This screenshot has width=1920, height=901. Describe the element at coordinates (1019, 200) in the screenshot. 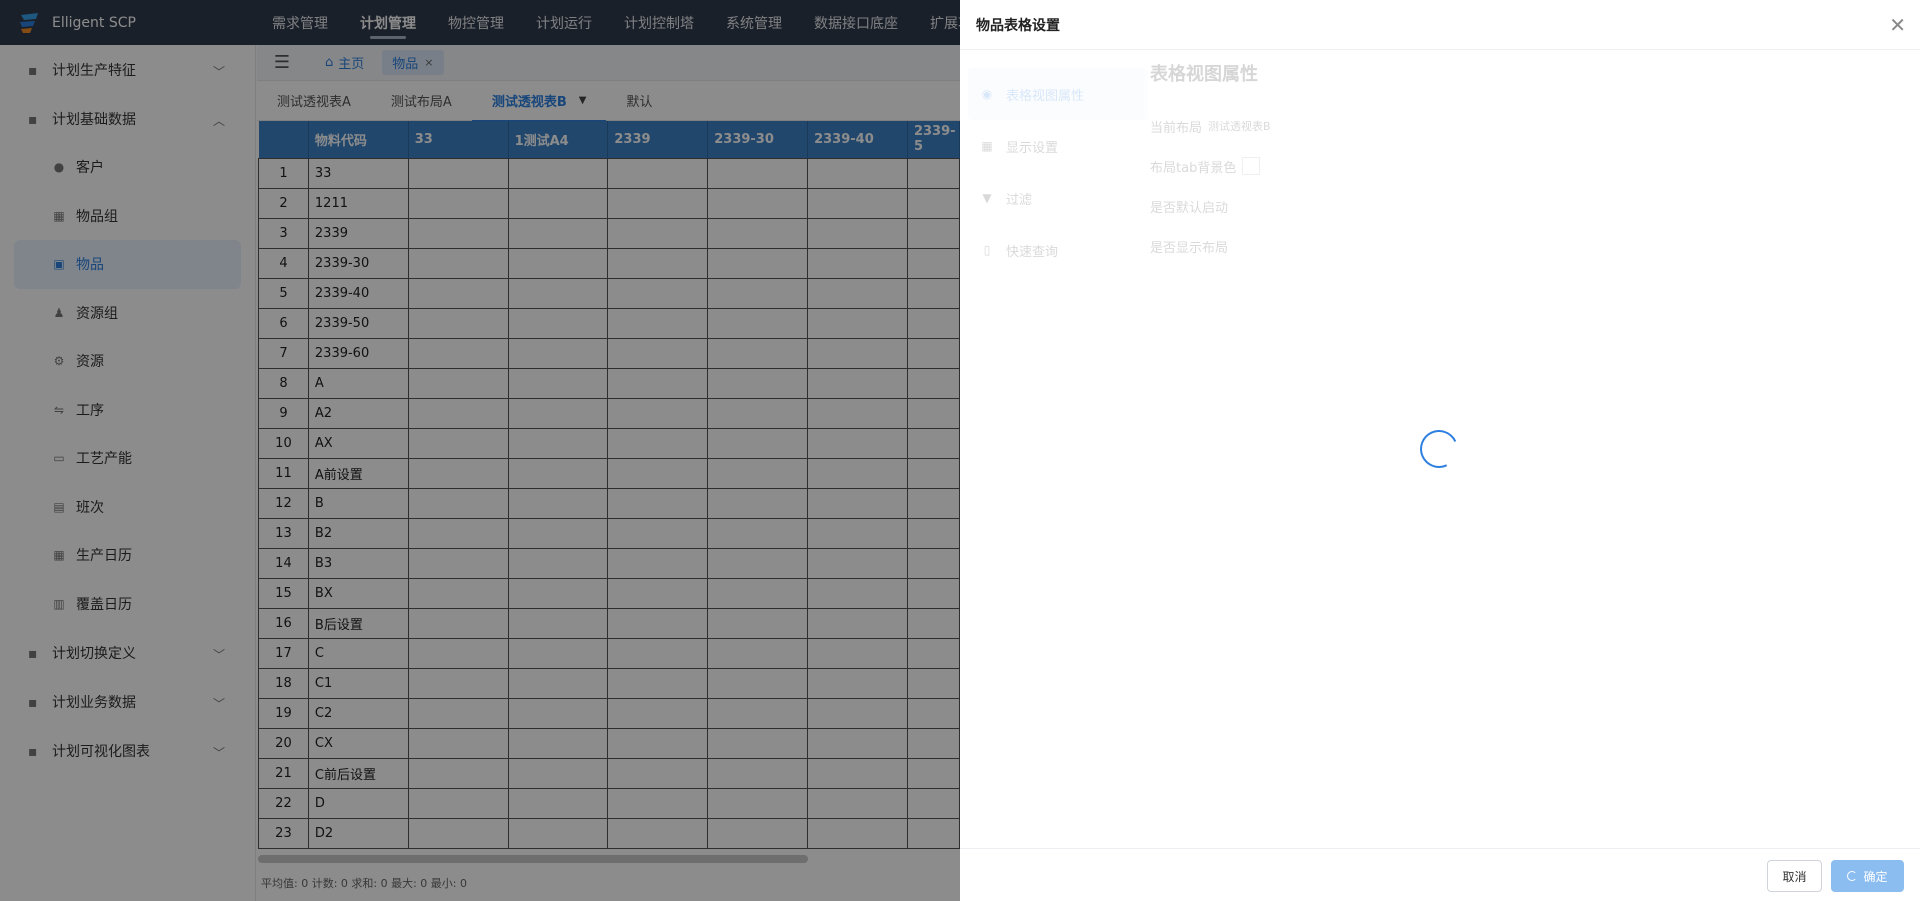

I see `drawer-nav-label: 过滤` at that location.